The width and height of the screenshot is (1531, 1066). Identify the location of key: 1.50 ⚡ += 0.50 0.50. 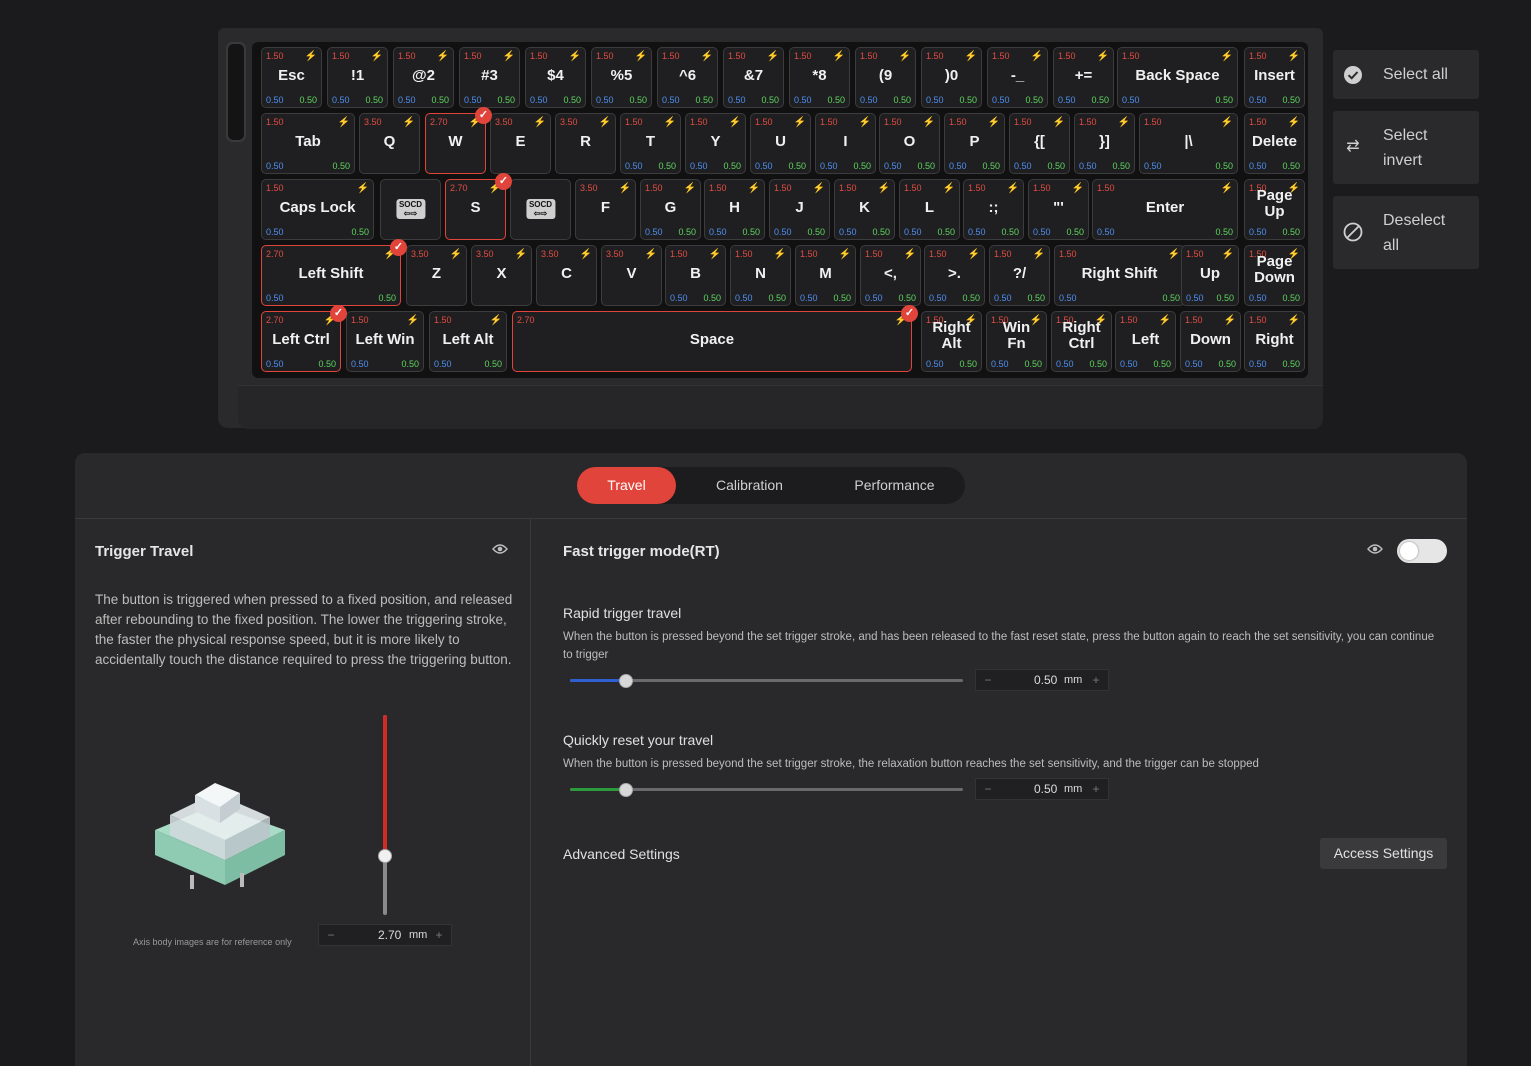
(1083, 77).